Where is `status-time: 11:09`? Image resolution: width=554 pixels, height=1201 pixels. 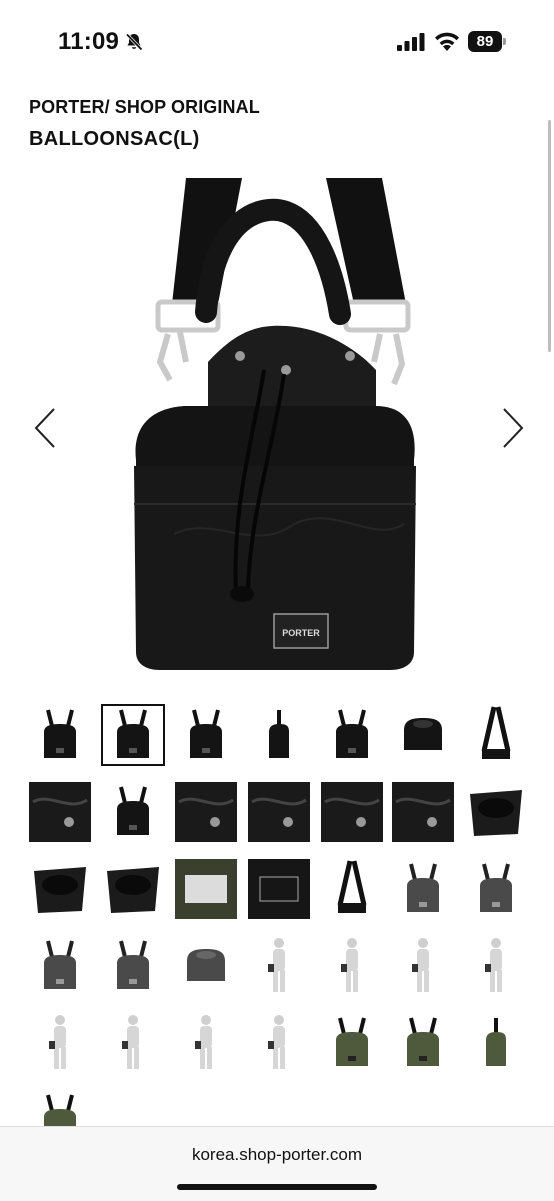
status-time: 11:09 is located at coordinates (89, 41).